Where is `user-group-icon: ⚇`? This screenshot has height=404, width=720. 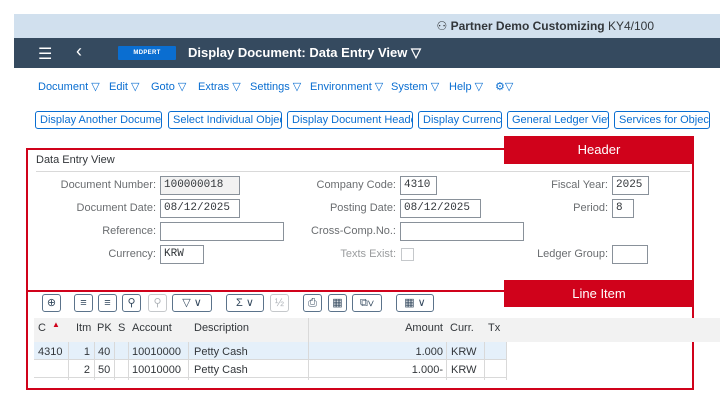 user-group-icon: ⚇ is located at coordinates (442, 26).